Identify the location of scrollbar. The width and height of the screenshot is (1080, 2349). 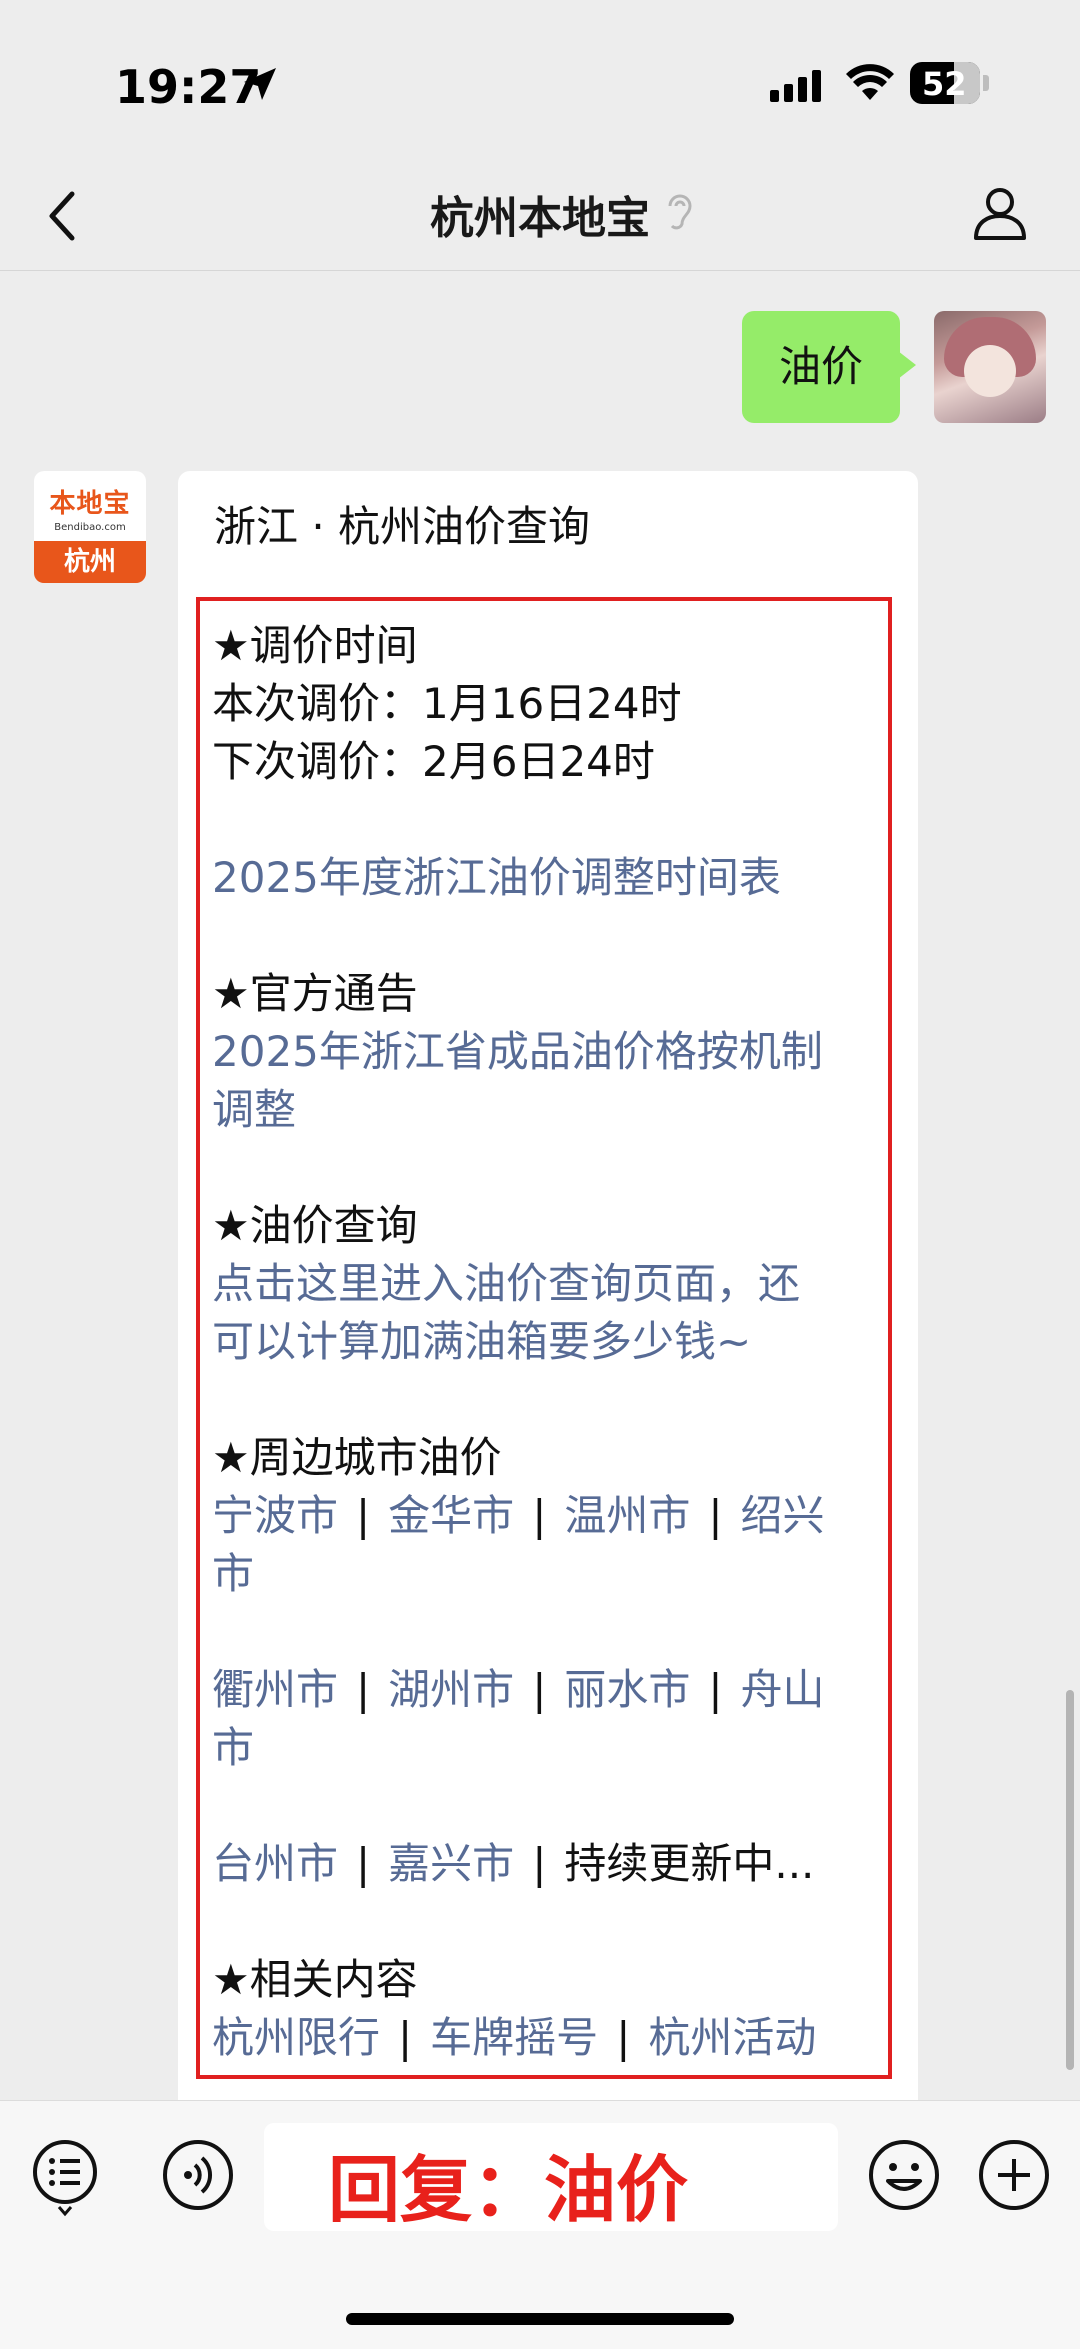
(1070, 1880).